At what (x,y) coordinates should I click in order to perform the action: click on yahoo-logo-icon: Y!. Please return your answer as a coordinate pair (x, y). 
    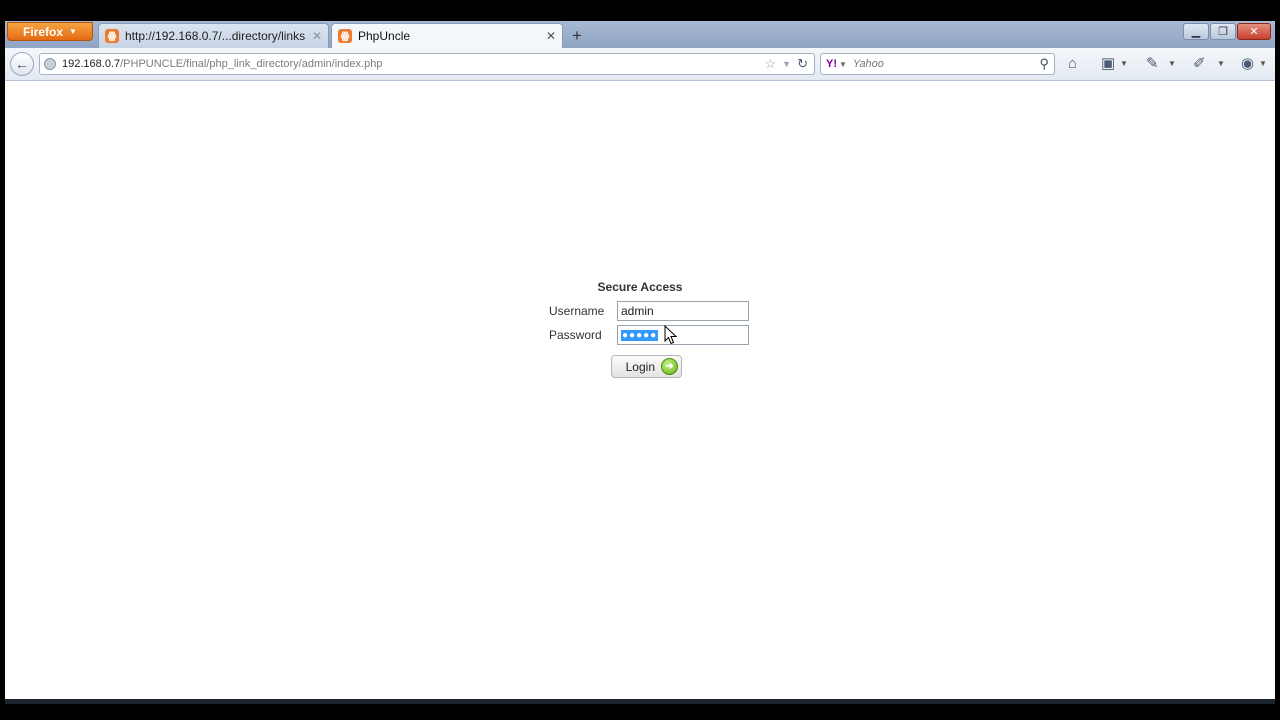
    Looking at the image, I should click on (831, 64).